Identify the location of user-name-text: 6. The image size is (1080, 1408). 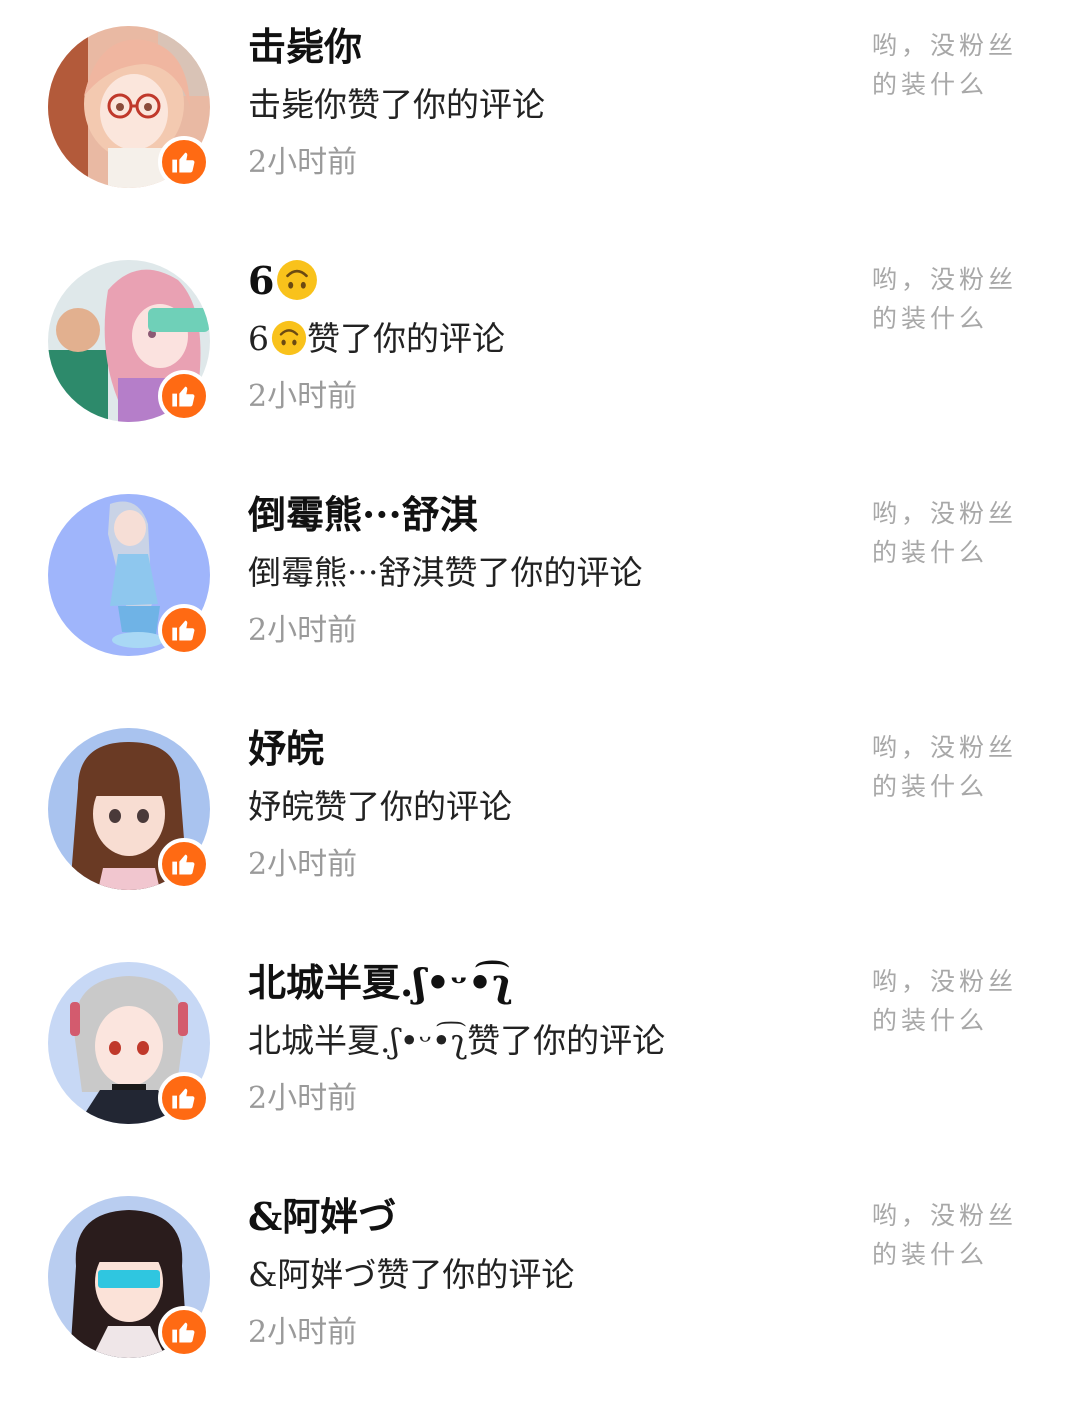
(261, 280).